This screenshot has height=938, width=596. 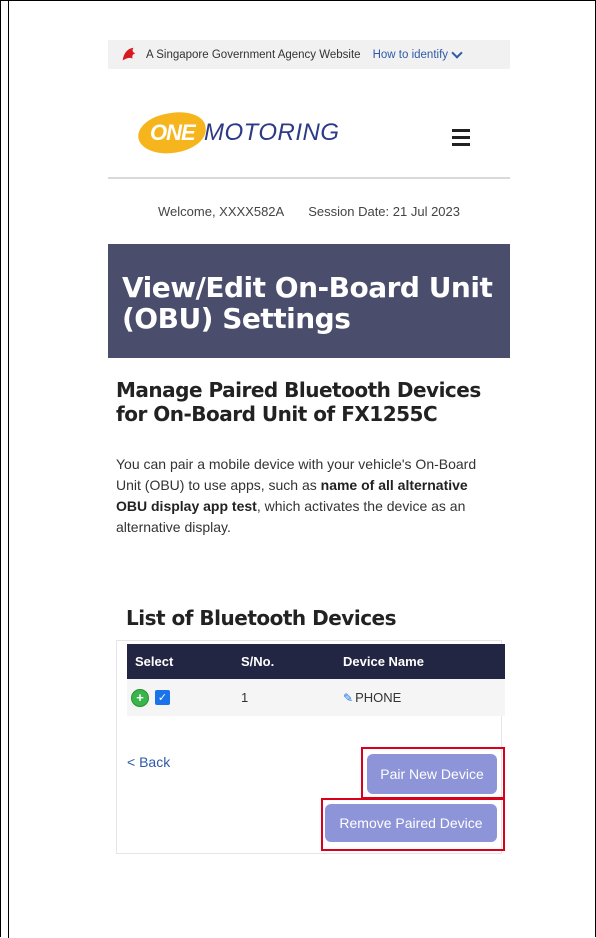 What do you see at coordinates (253, 54) in the screenshot?
I see `gov-banner-text: A Singapore Government Agency Website` at bounding box center [253, 54].